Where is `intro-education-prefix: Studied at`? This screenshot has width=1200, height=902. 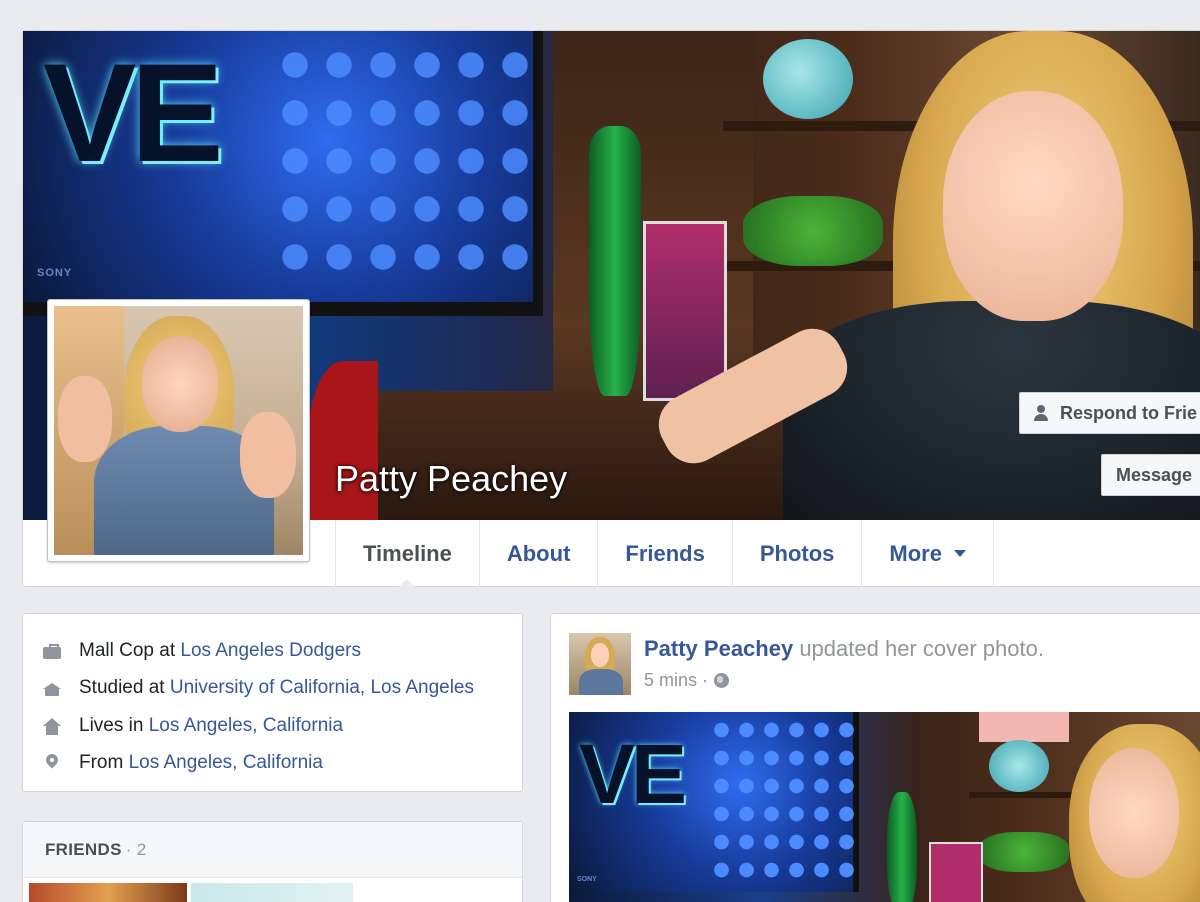 intro-education-prefix: Studied at is located at coordinates (124, 688).